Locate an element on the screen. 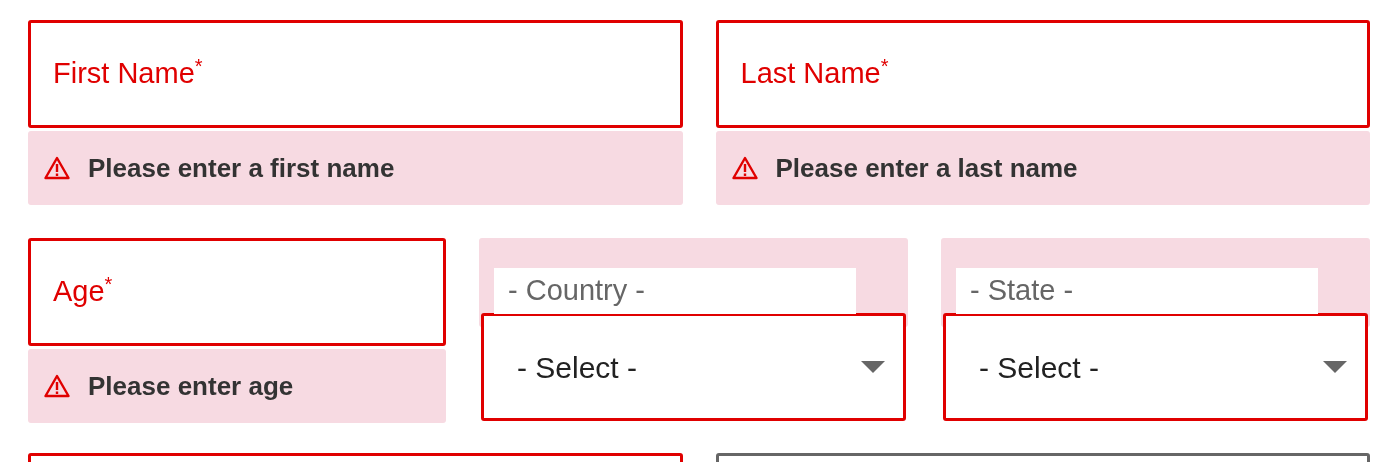  text-field: Last Name$^{*}$ is located at coordinates (1042, 74).